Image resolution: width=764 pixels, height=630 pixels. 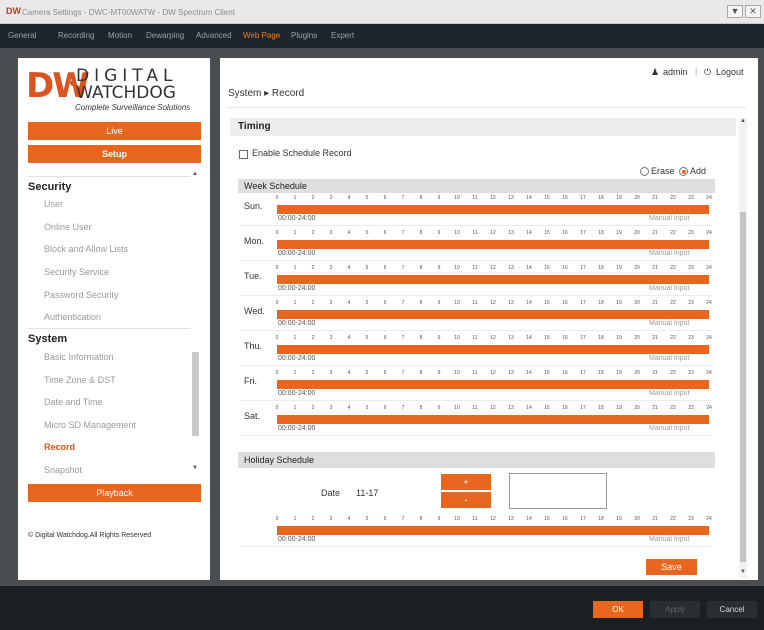 What do you see at coordinates (81, 295) in the screenshot?
I see `sidebar-item-password-security: Password Security` at bounding box center [81, 295].